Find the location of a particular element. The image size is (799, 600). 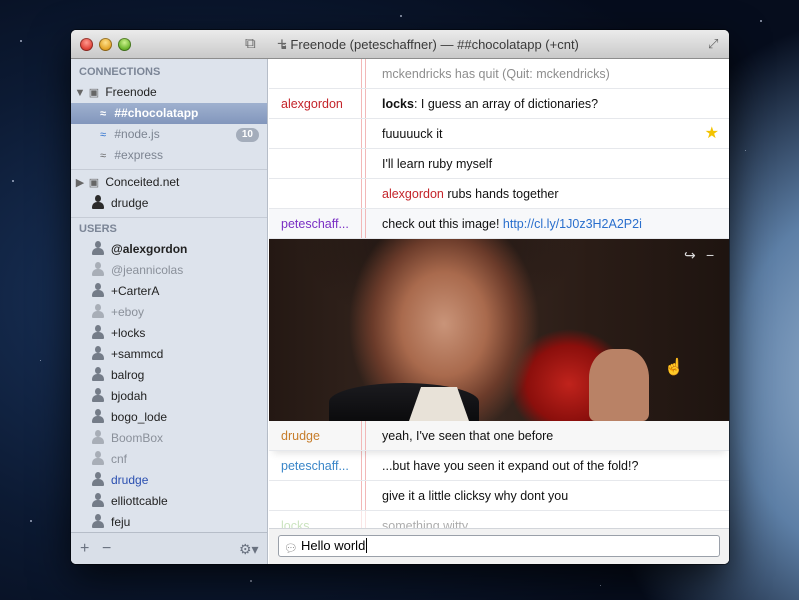

user-name: bogo_lode is located at coordinates (139, 417).